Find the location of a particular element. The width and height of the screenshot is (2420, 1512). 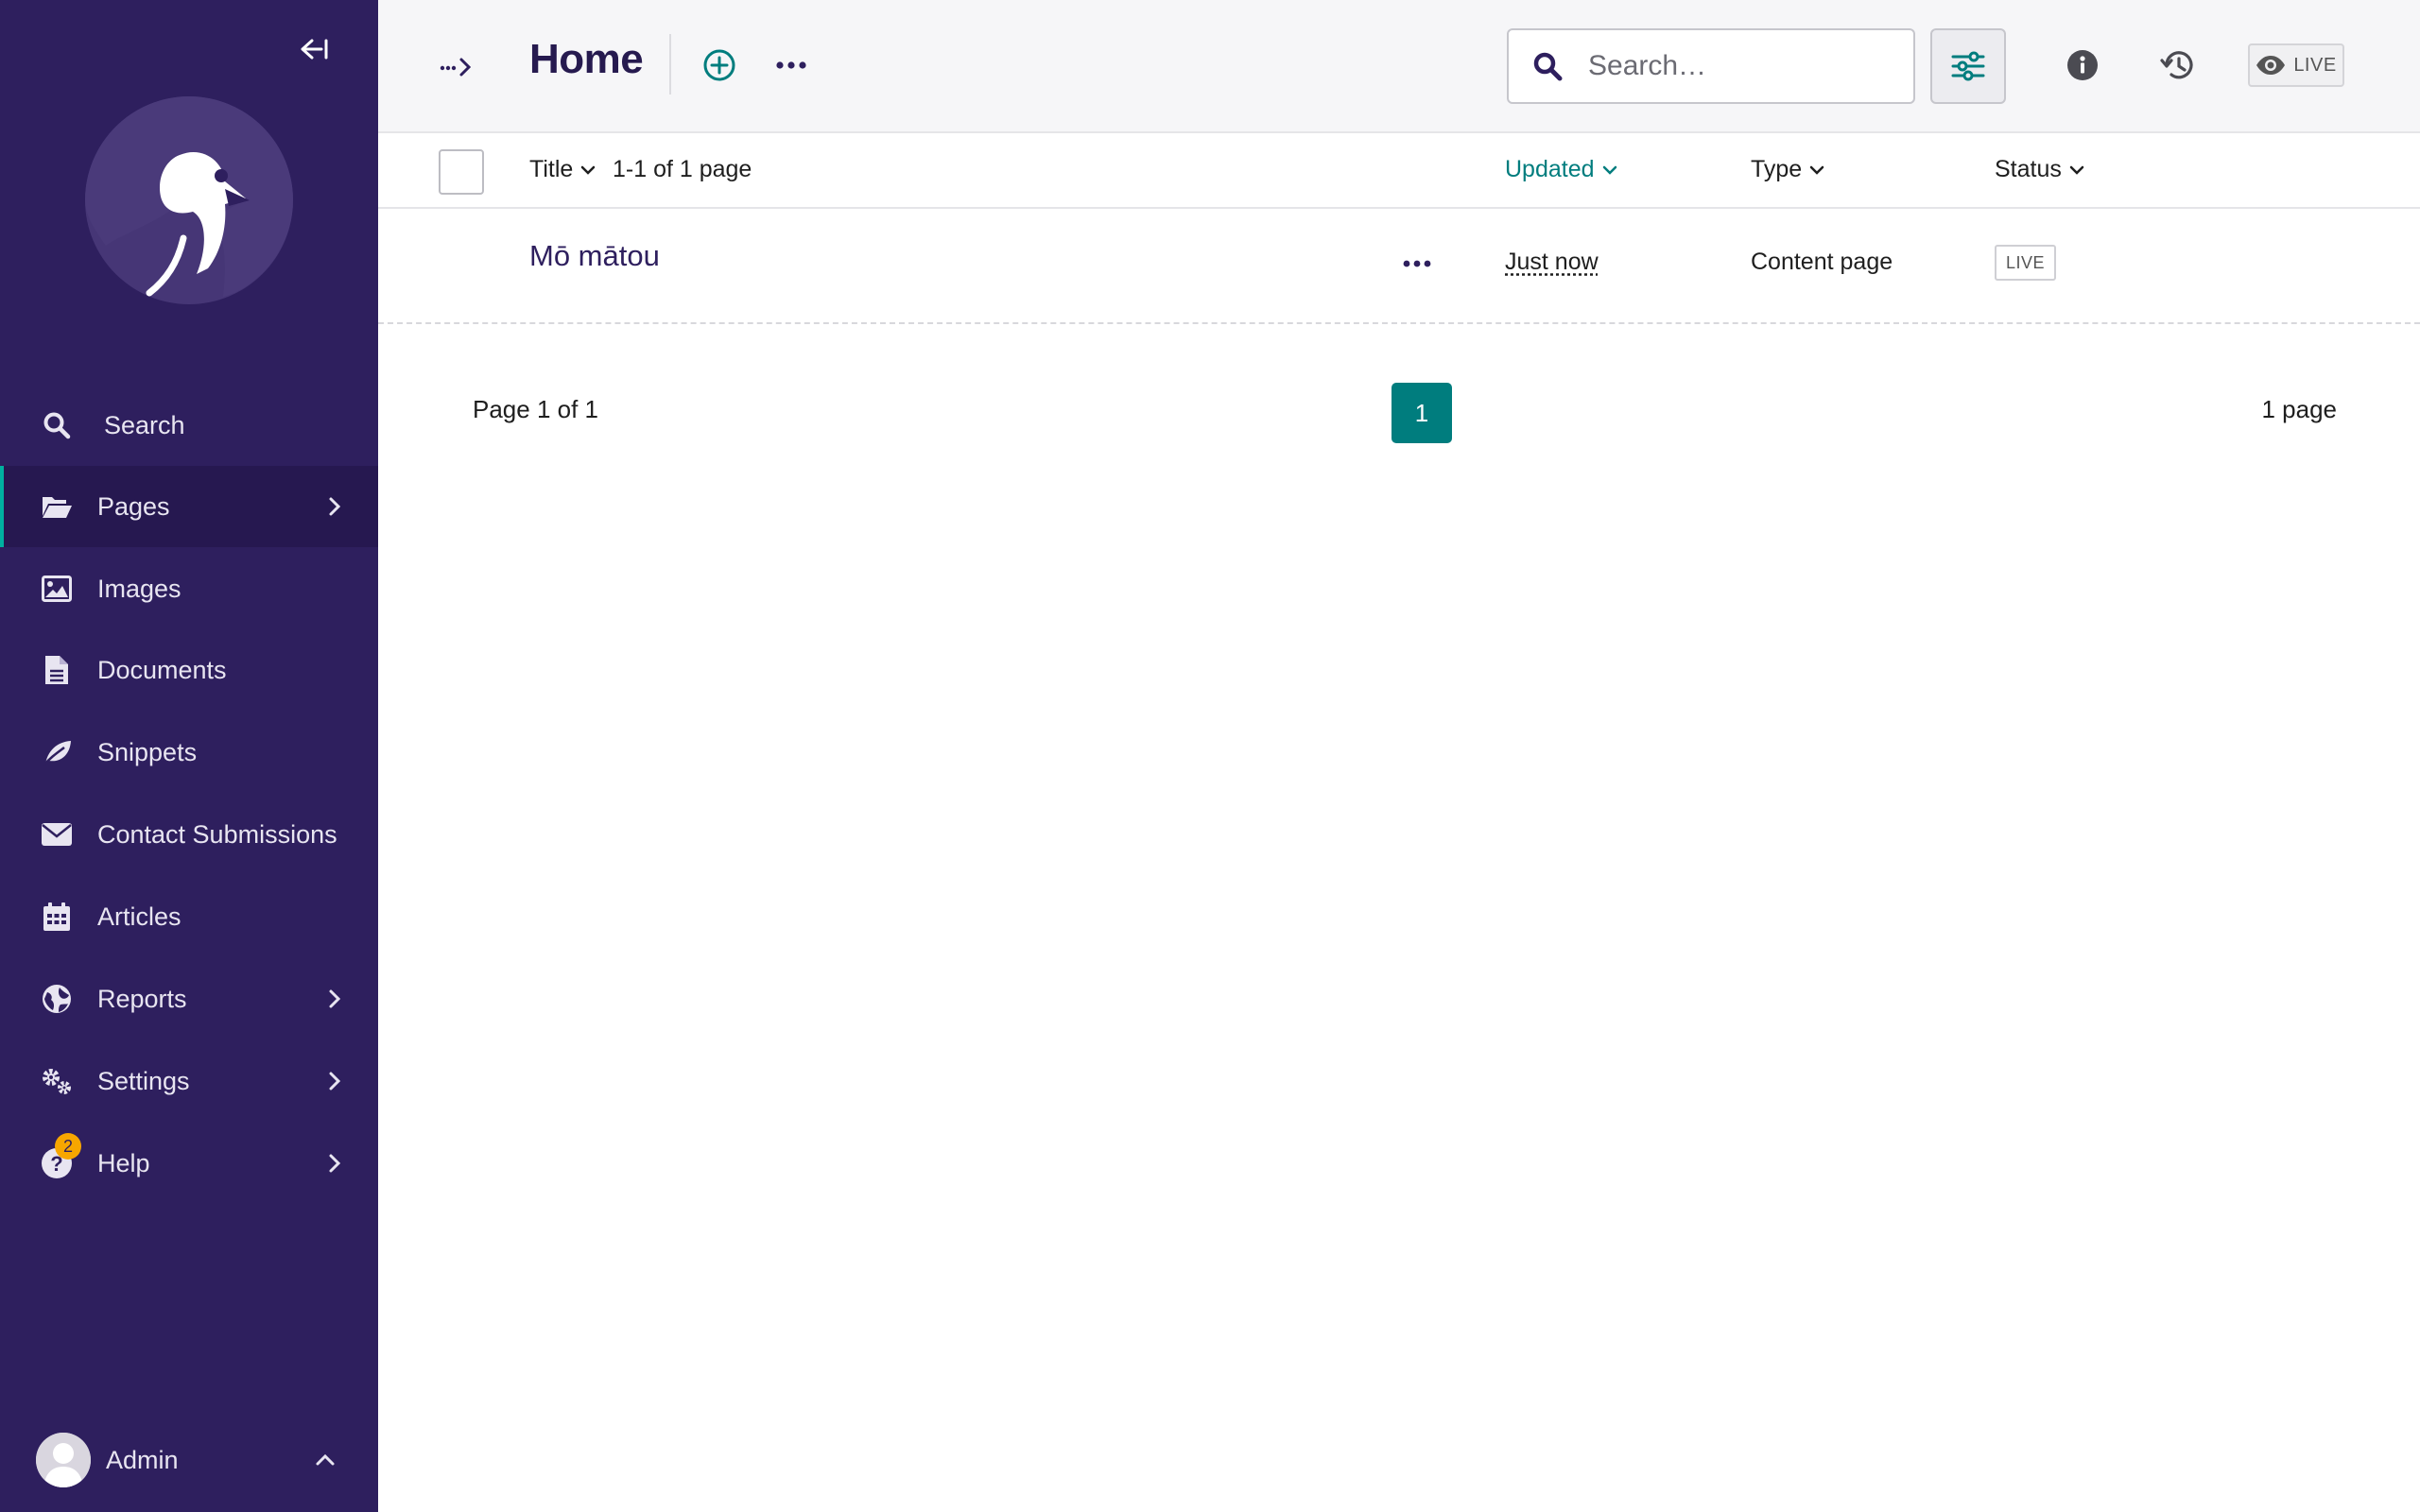

sidebar-item-label: Help is located at coordinates (123, 1162).